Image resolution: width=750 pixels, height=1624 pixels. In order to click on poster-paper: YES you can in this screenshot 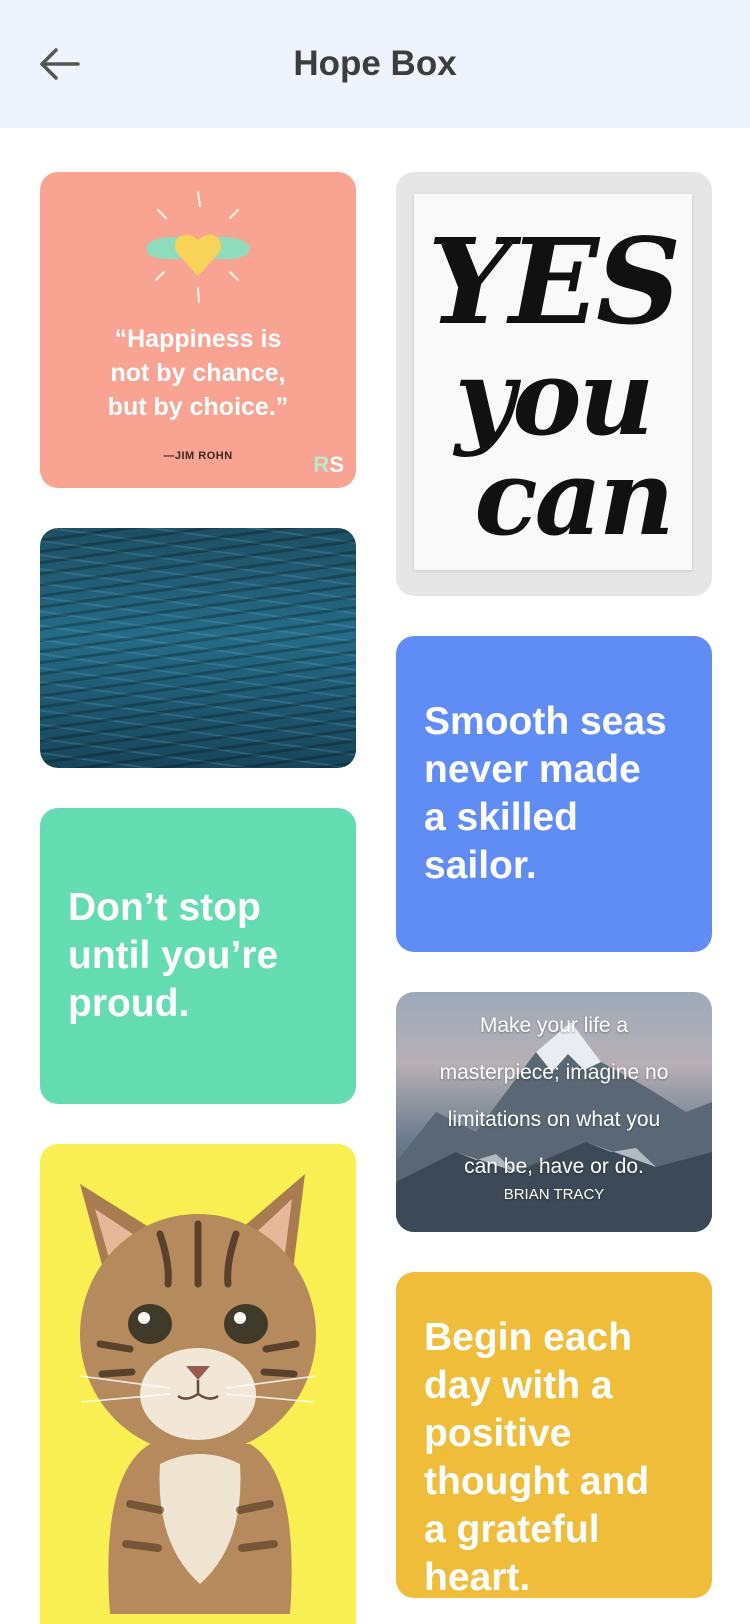, I will do `click(553, 382)`.